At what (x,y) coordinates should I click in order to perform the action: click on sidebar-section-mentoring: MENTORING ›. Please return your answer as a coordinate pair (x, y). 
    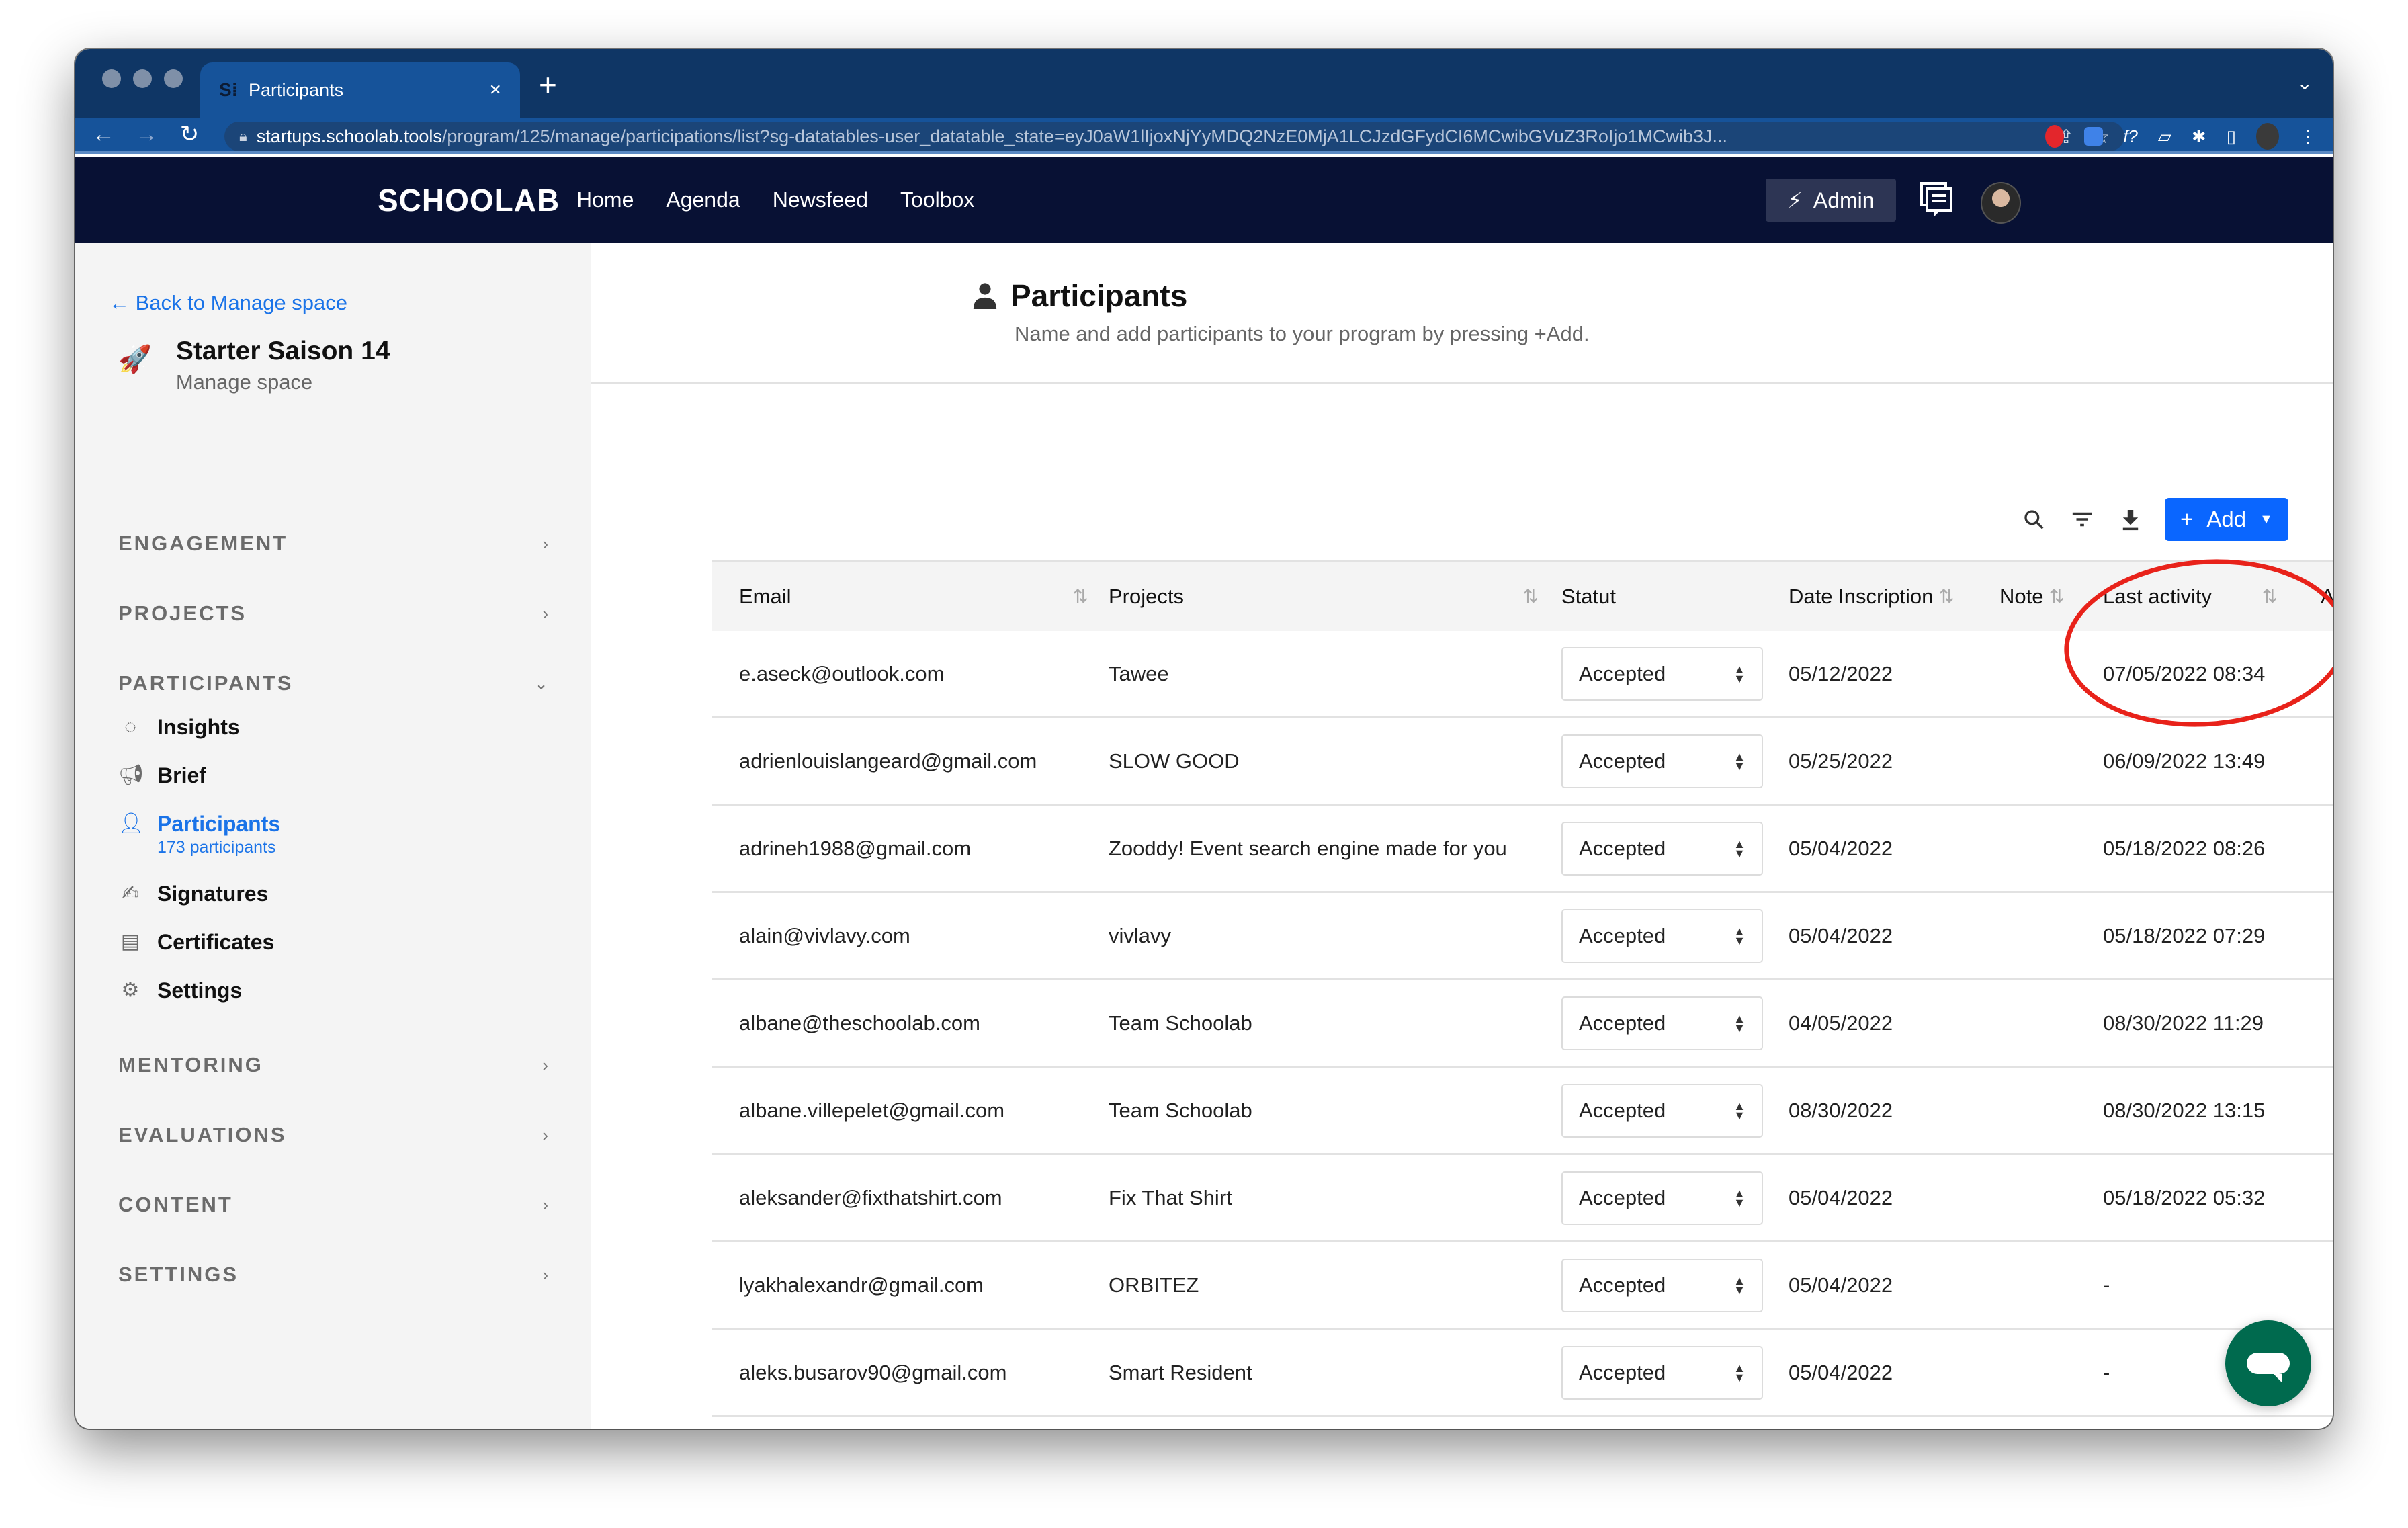
    Looking at the image, I should click on (333, 1065).